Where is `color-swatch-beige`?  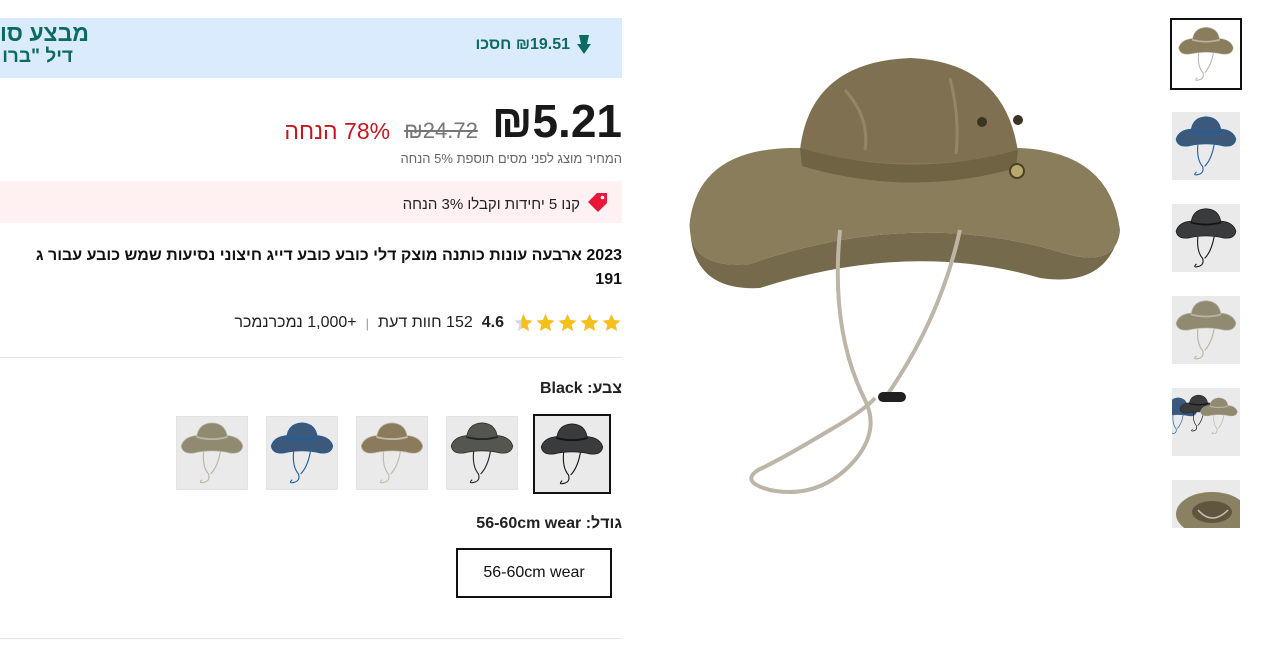
color-swatch-beige is located at coordinates (212, 453).